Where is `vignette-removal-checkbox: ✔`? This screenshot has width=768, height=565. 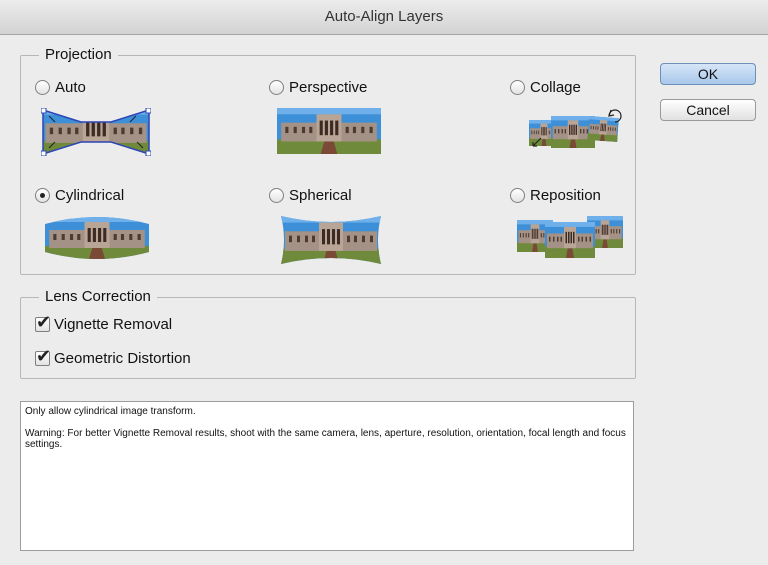 vignette-removal-checkbox: ✔ is located at coordinates (43, 322).